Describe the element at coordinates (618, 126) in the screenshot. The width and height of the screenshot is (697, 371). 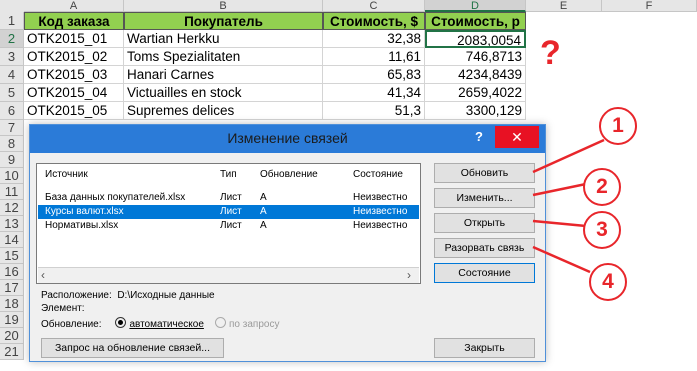
I see `callout-1: 1` at that location.